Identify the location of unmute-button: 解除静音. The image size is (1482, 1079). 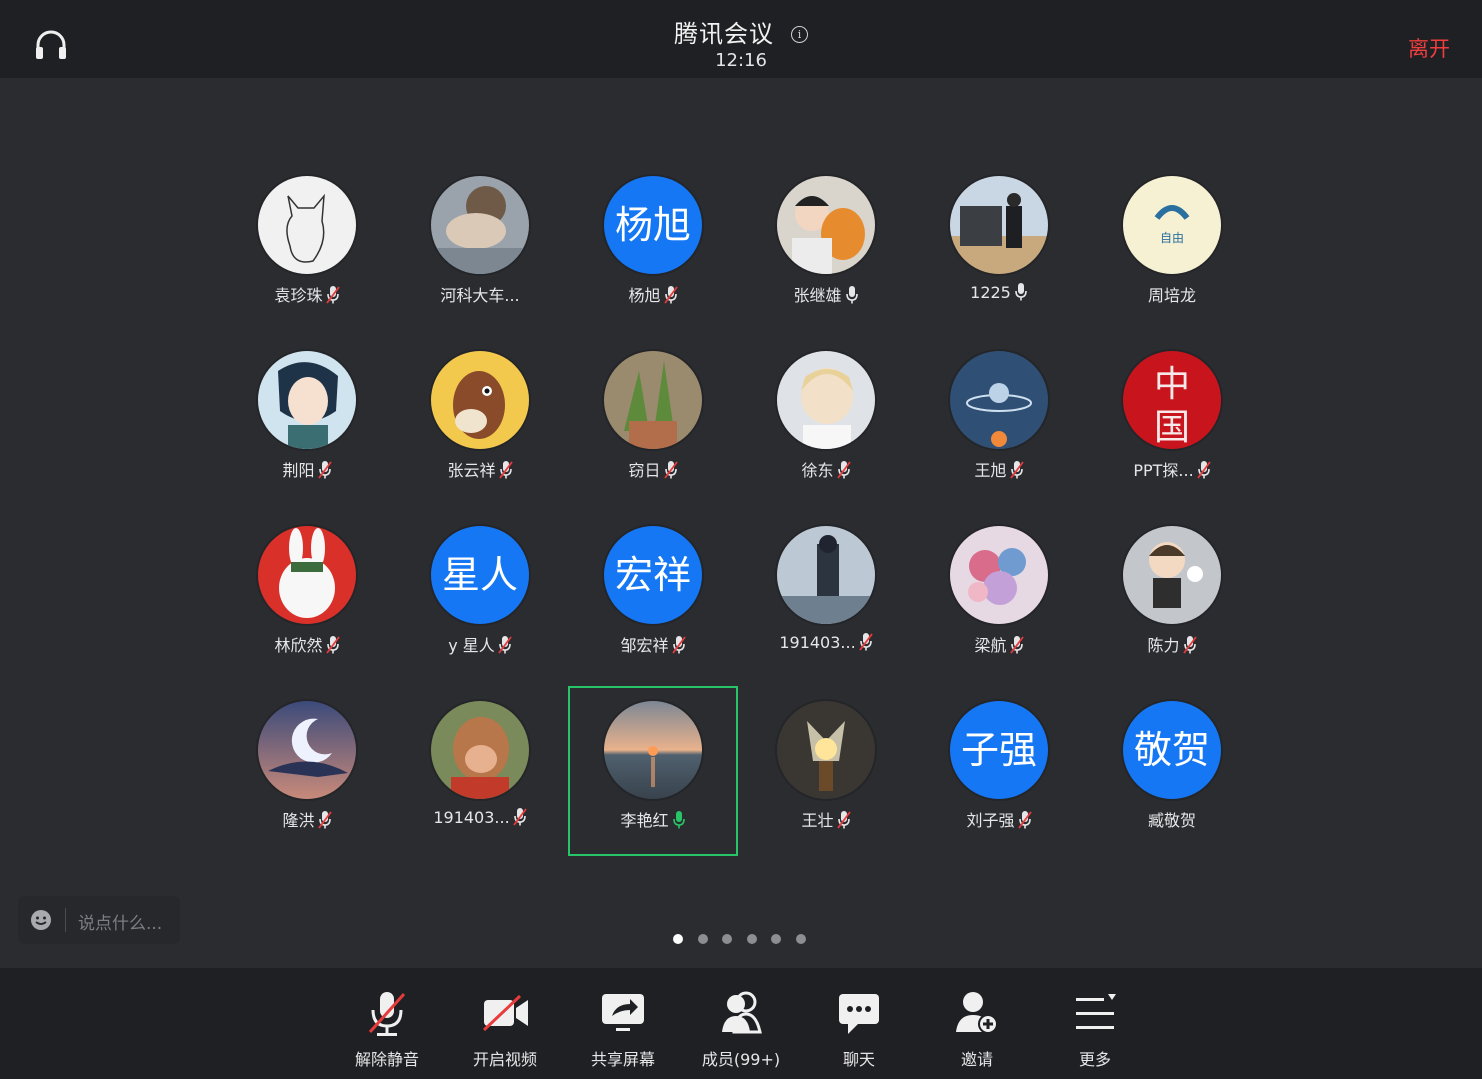
(387, 1023).